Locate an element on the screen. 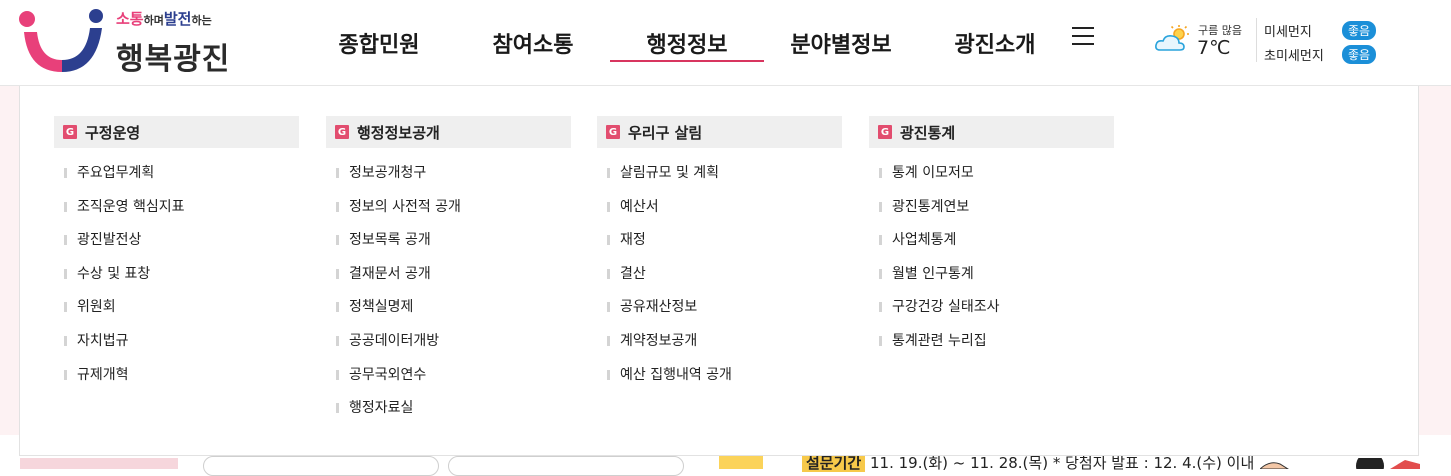  submenu-item: 구강건강 실태조사 is located at coordinates (991, 312).